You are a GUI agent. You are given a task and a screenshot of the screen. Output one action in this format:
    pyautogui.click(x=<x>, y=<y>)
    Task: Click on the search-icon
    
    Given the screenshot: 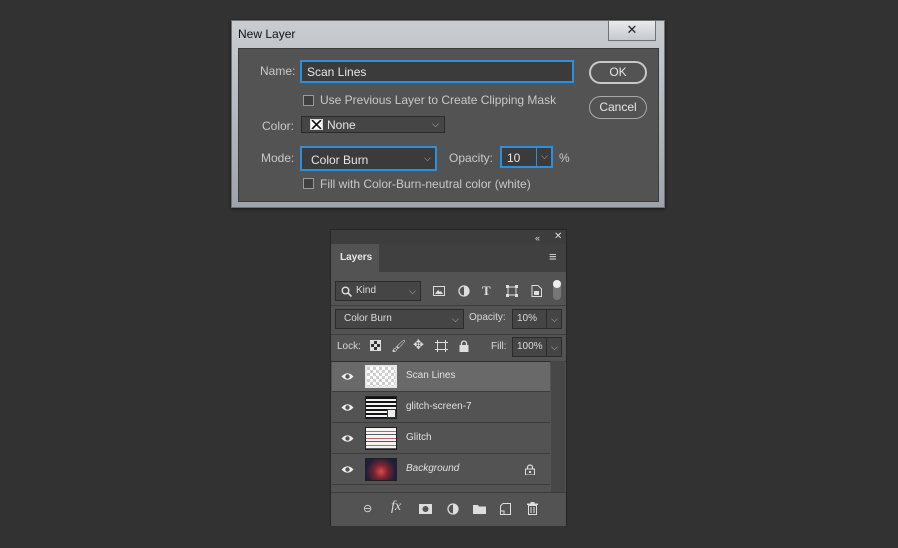 What is the action you would take?
    pyautogui.click(x=346, y=291)
    